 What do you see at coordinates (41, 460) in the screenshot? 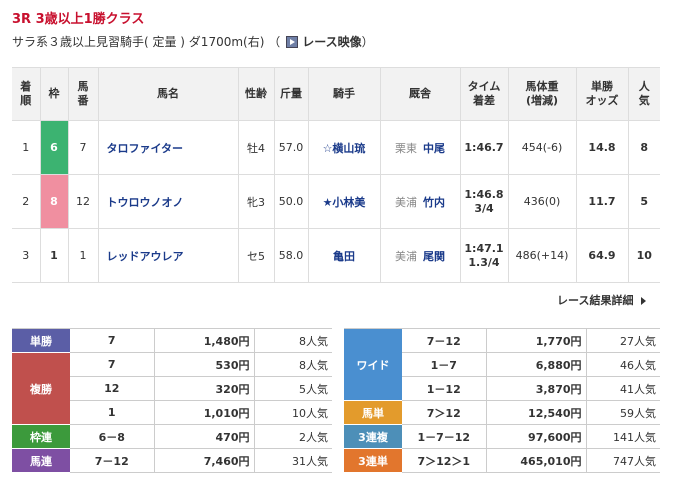
I see `payout-type-label: 馬連` at bounding box center [41, 460].